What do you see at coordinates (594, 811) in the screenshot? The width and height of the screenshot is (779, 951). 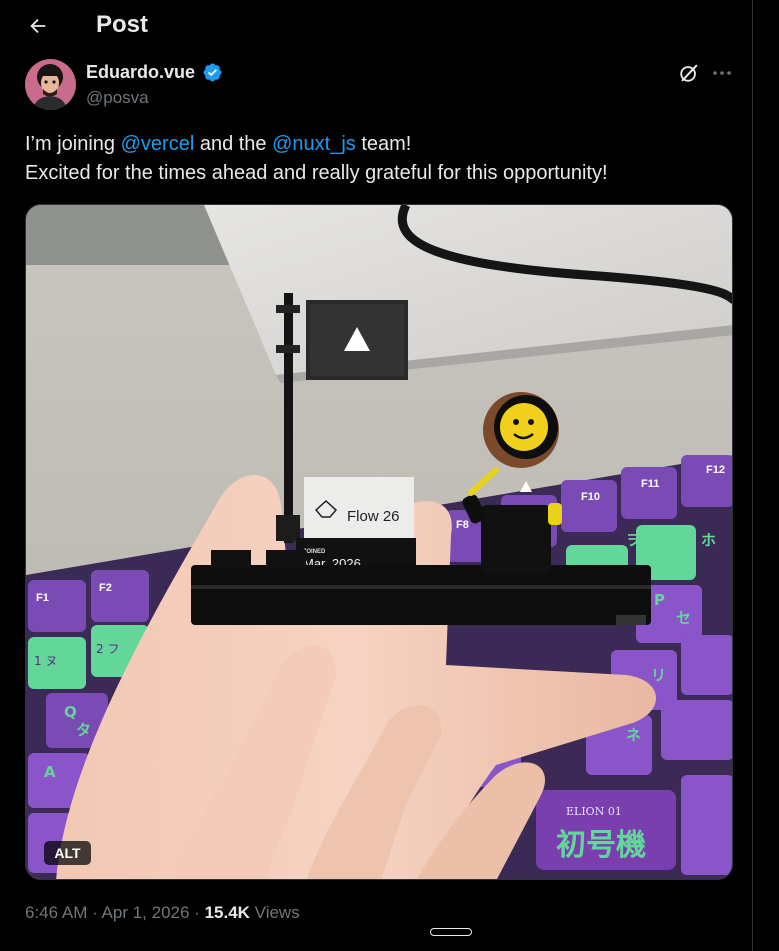 I see `keycap-evangelion-text: ELION 01` at bounding box center [594, 811].